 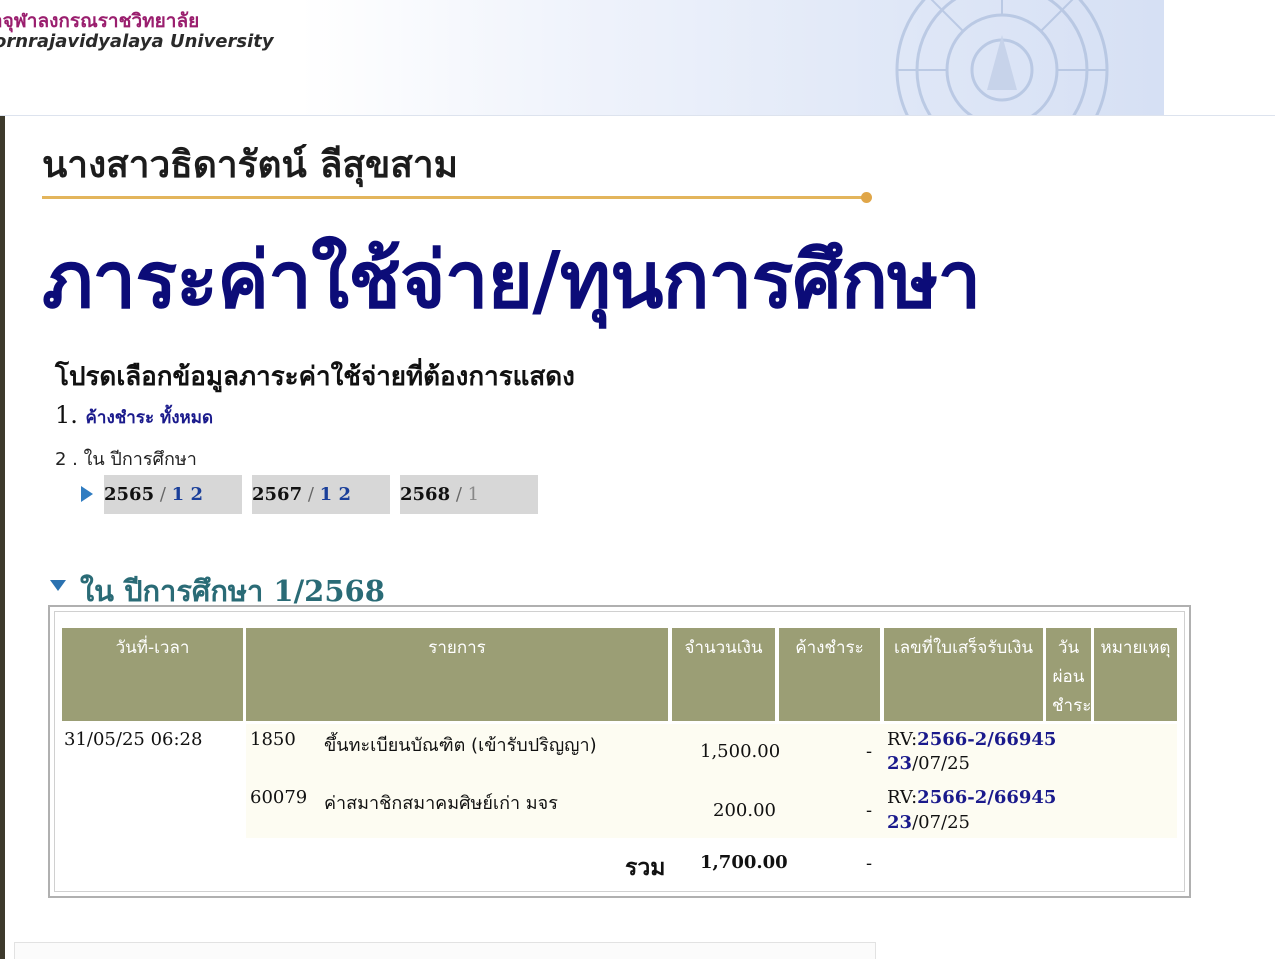 I want to click on option-number: 1., so click(x=66, y=415).